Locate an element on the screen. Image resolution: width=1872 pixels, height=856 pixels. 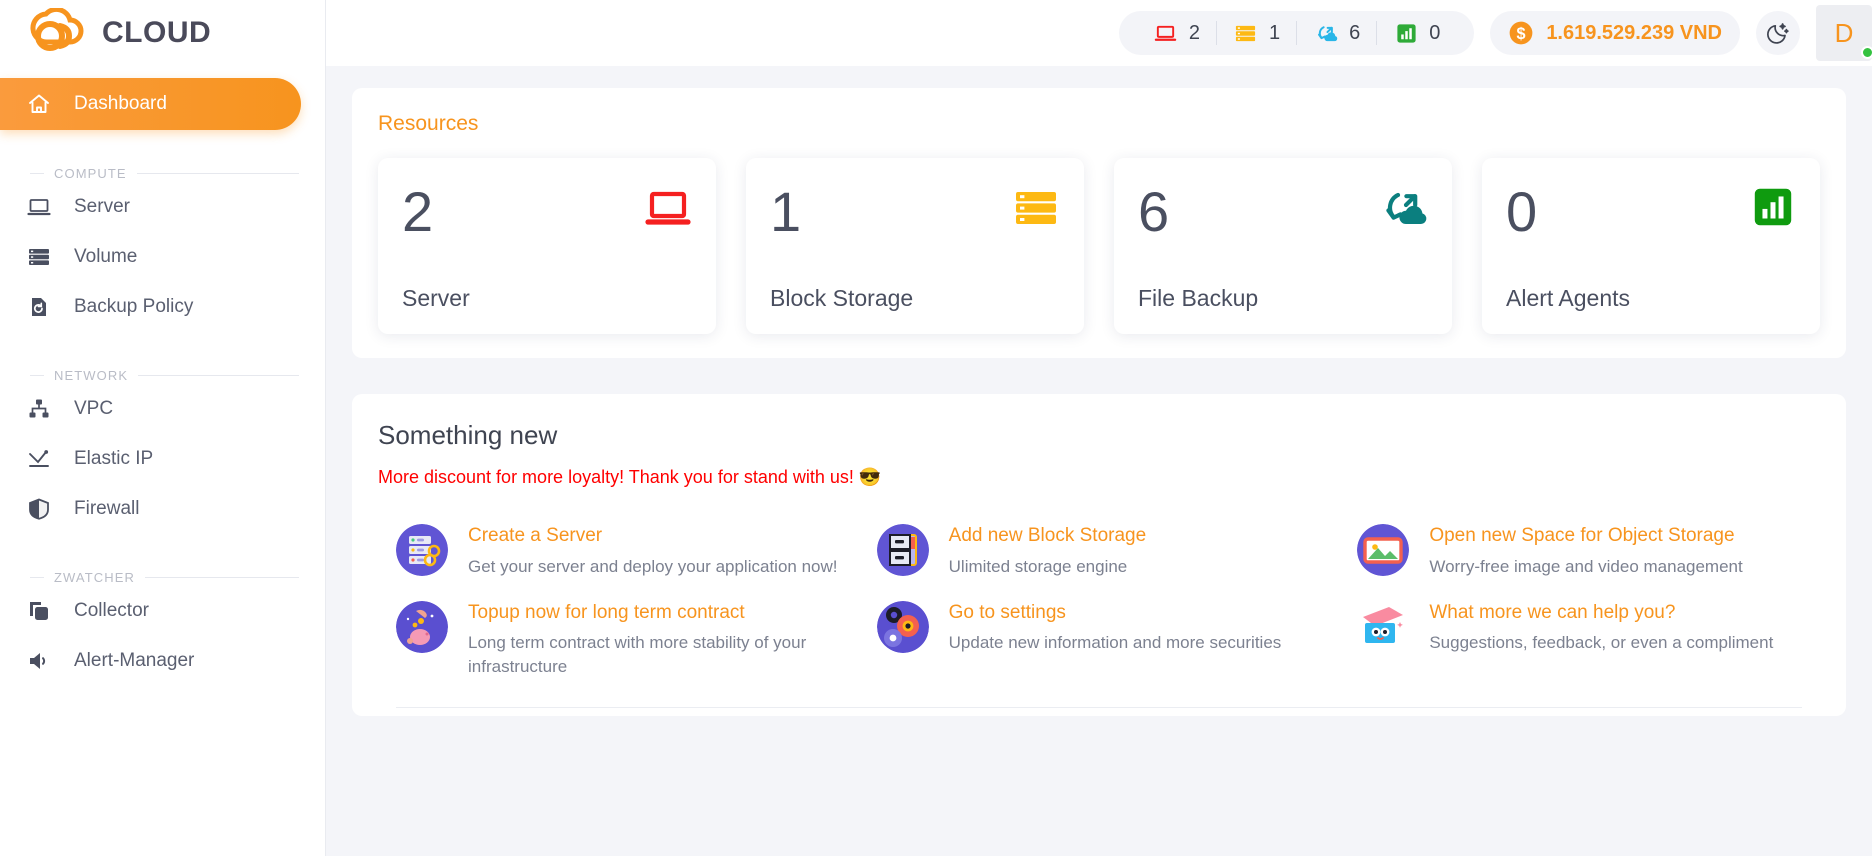
avatar: D is located at coordinates (1844, 33).